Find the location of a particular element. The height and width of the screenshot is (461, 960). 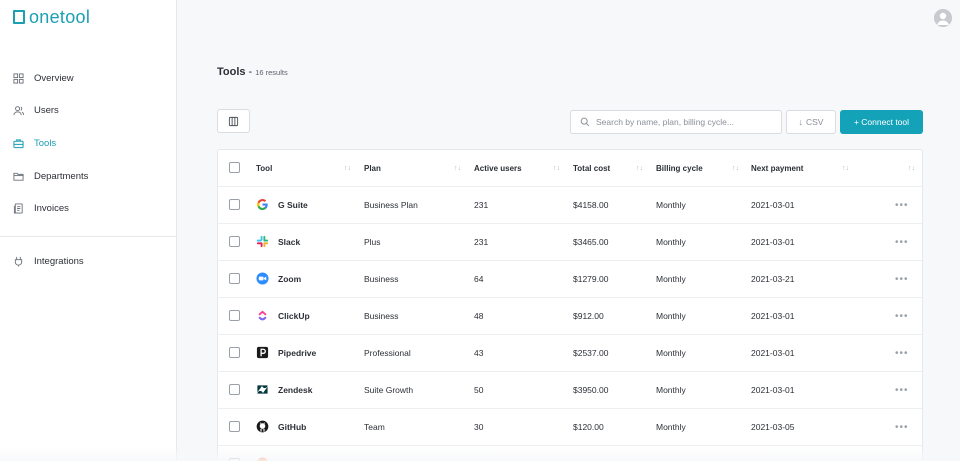

select-all-checkbox is located at coordinates (234, 167).